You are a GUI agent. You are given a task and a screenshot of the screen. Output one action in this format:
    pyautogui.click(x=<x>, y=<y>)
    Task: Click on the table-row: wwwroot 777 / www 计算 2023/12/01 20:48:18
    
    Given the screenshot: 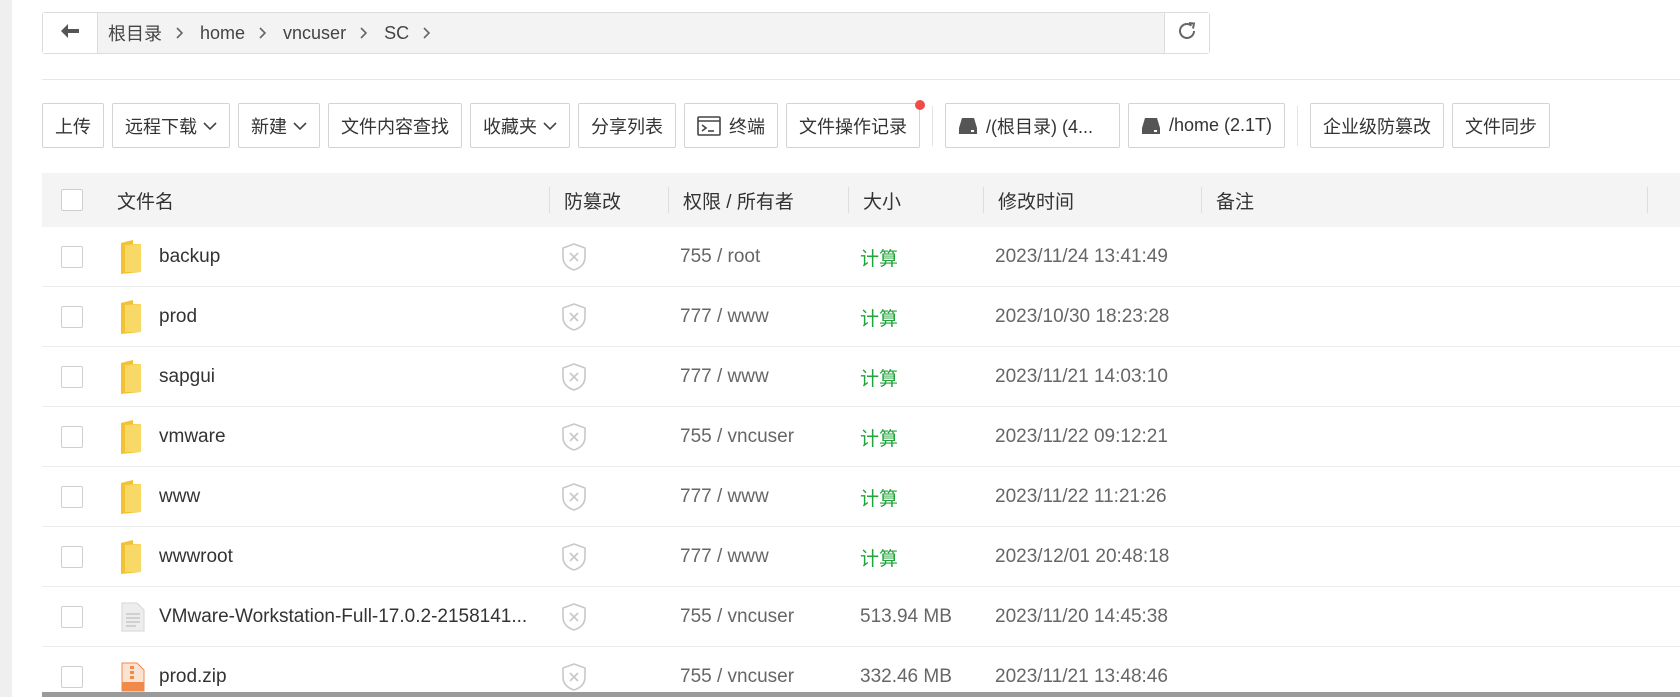 What is the action you would take?
    pyautogui.click(x=861, y=557)
    